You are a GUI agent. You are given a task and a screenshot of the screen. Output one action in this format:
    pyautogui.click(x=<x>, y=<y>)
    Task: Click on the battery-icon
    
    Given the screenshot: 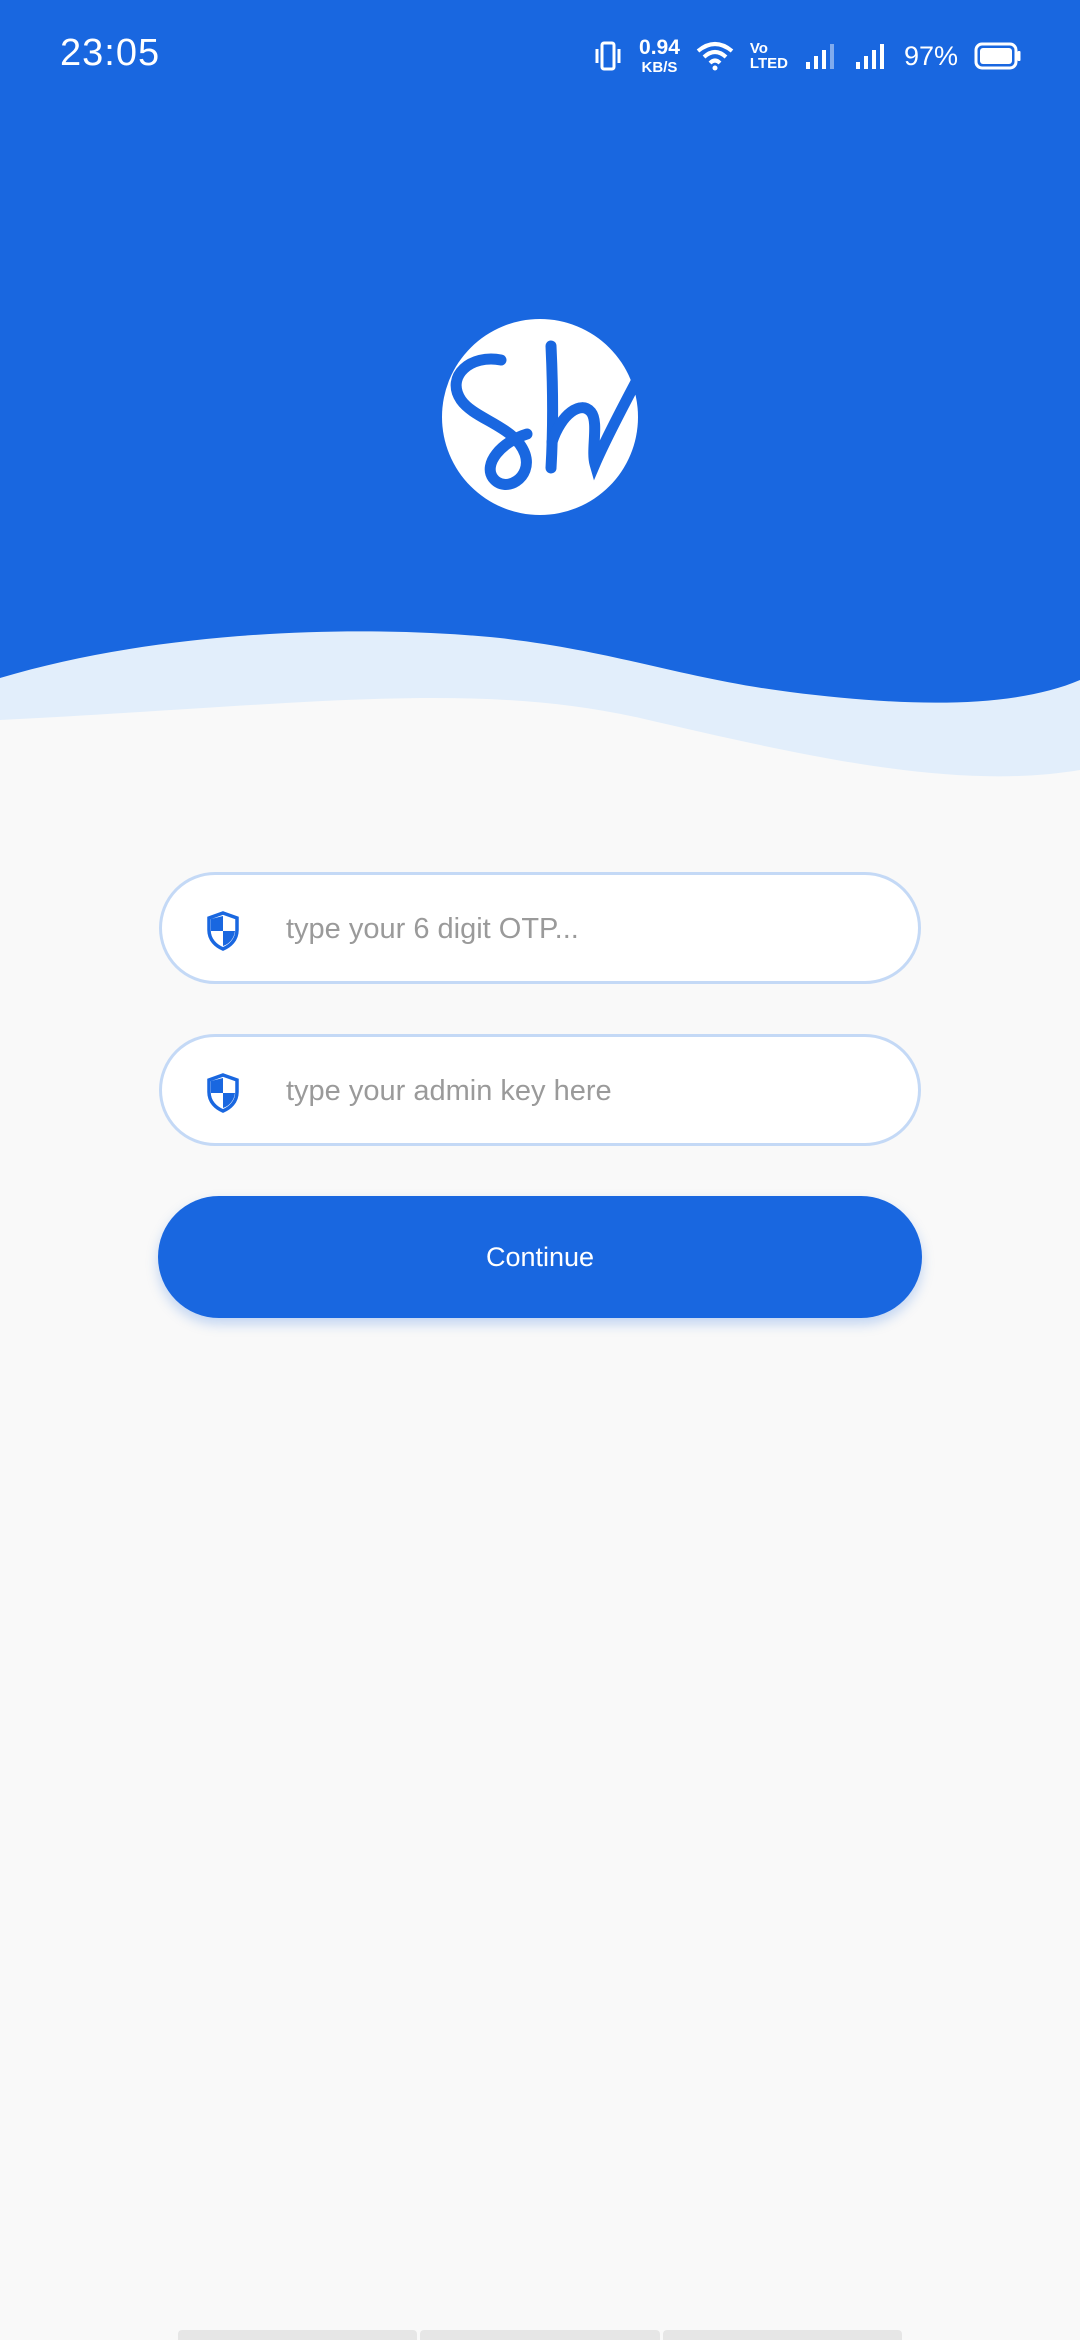 What is the action you would take?
    pyautogui.click(x=998, y=56)
    